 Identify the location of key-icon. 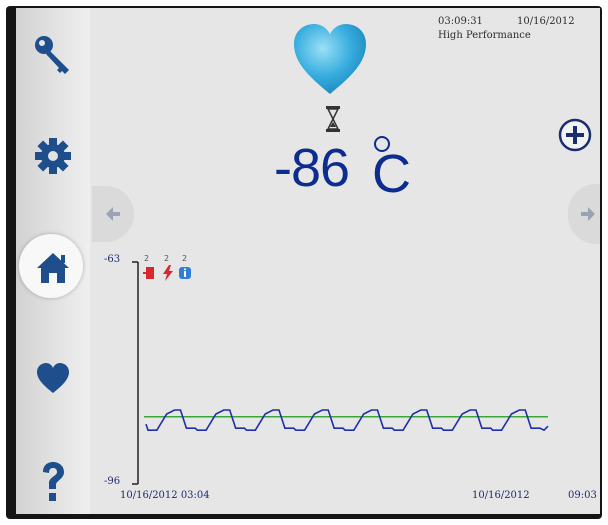
(52, 55).